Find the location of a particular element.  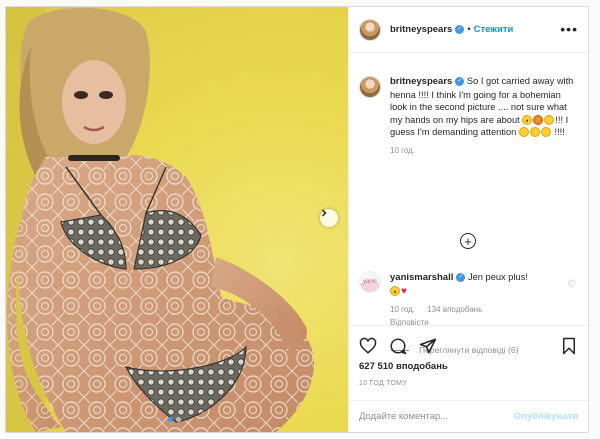

chevron-right-icon is located at coordinates (324, 213).